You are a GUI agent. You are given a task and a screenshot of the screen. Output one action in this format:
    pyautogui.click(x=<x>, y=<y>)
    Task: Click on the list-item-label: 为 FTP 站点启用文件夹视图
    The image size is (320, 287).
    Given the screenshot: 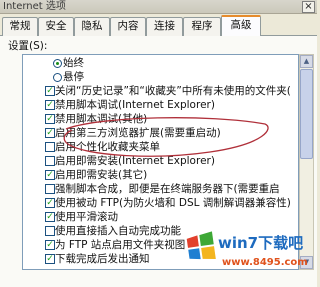 What is the action you would take?
    pyautogui.click(x=120, y=245)
    